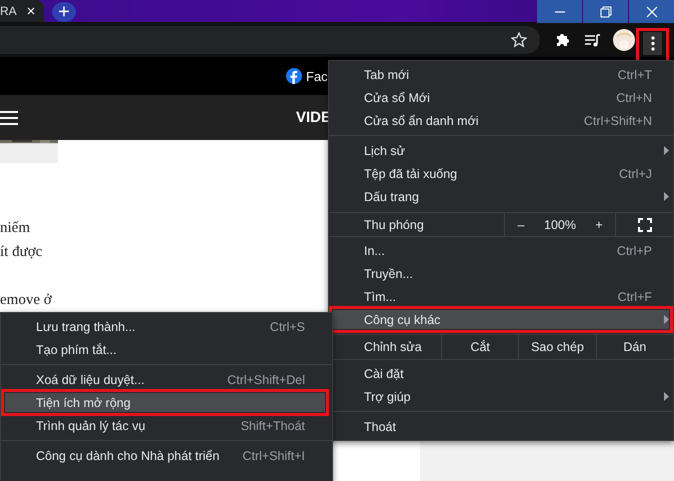  I want to click on menu-item: Trình quản lý tác vụ Shift+Thoát, so click(166, 425).